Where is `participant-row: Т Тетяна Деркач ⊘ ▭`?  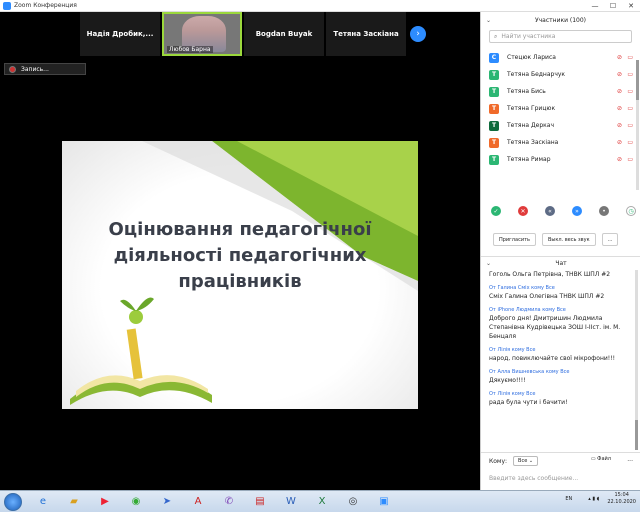
participant-row: Т Тетяна Деркач ⊘ ▭ is located at coordinates (560, 125).